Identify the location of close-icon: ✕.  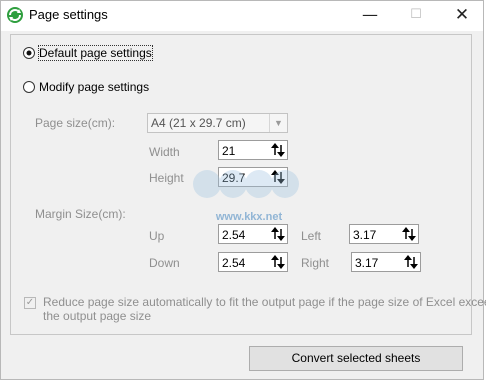
(462, 15).